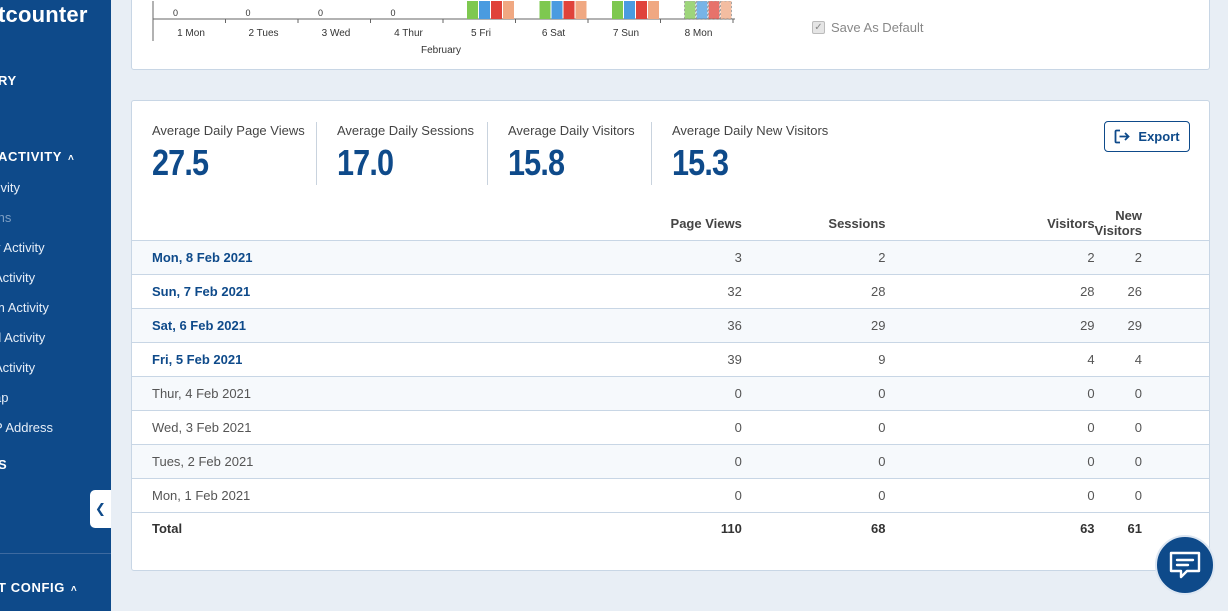  Describe the element at coordinates (74, 589) in the screenshot. I see `chevron-up-icon: ˄` at that location.